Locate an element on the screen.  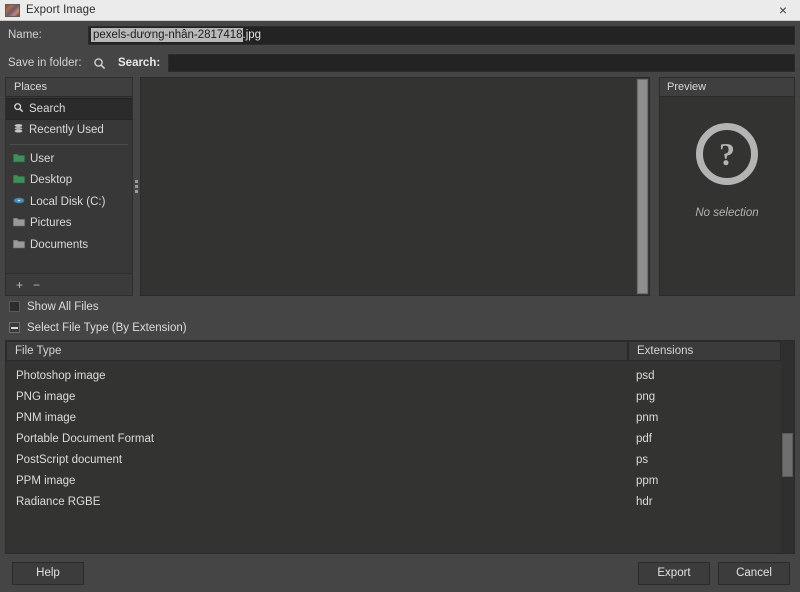
file-type-name: PNG image is located at coordinates (46, 396).